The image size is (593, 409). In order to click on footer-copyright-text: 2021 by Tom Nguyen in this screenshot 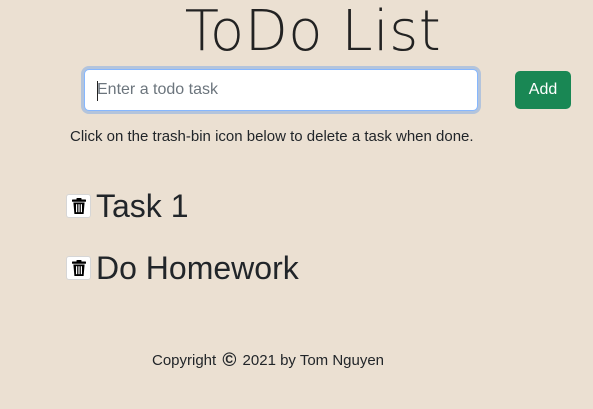, I will do `click(313, 360)`.